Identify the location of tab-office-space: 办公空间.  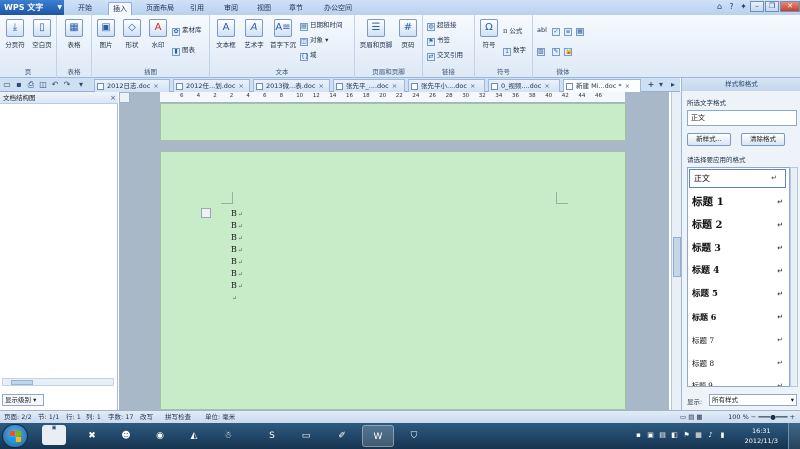
(338, 8).